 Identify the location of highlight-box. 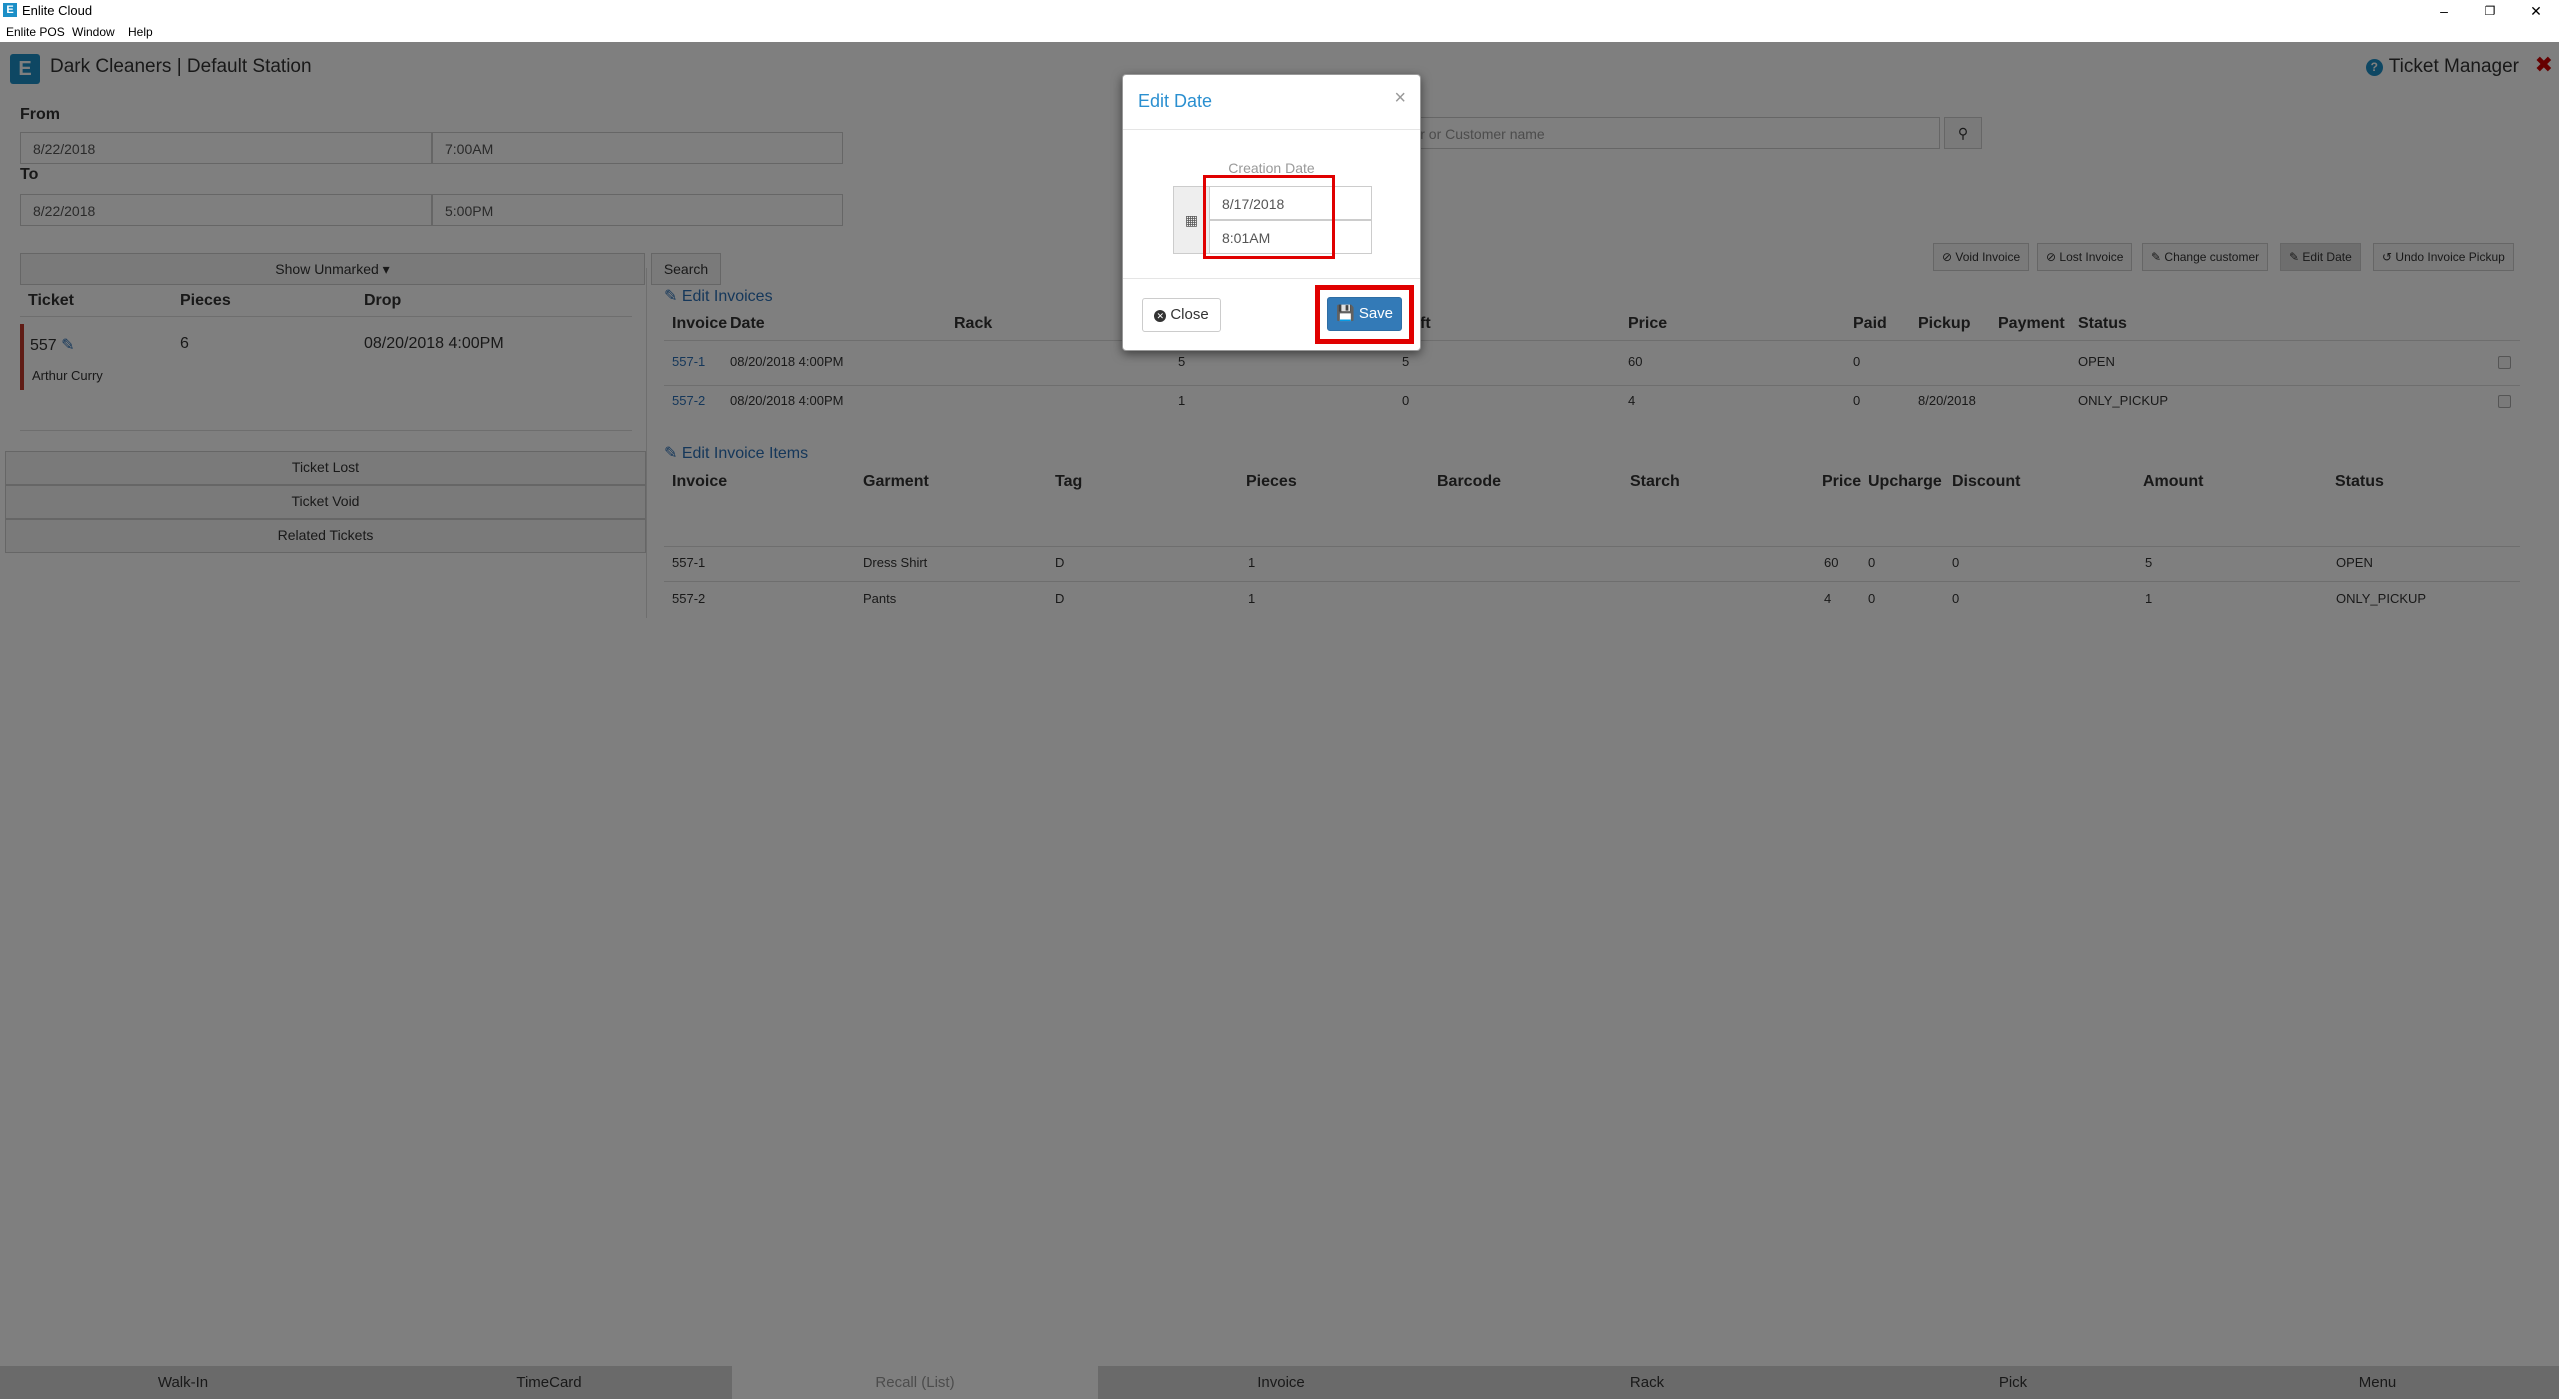
(1269, 217).